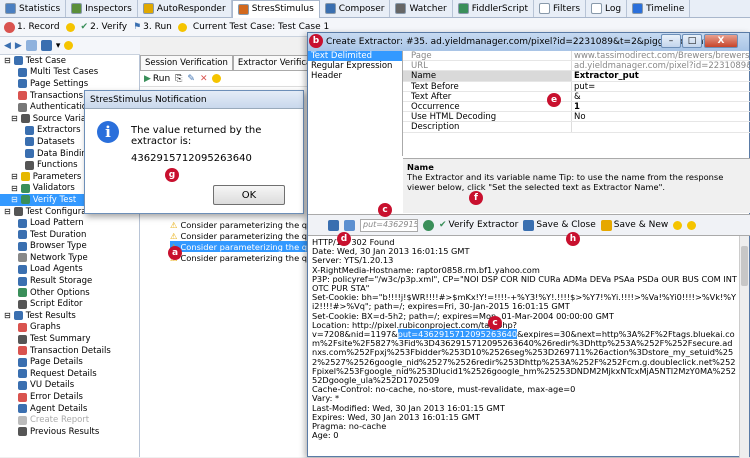 The height and width of the screenshot is (458, 750). I want to click on tab-autoresponder: AutoResponder, so click(185, 8).